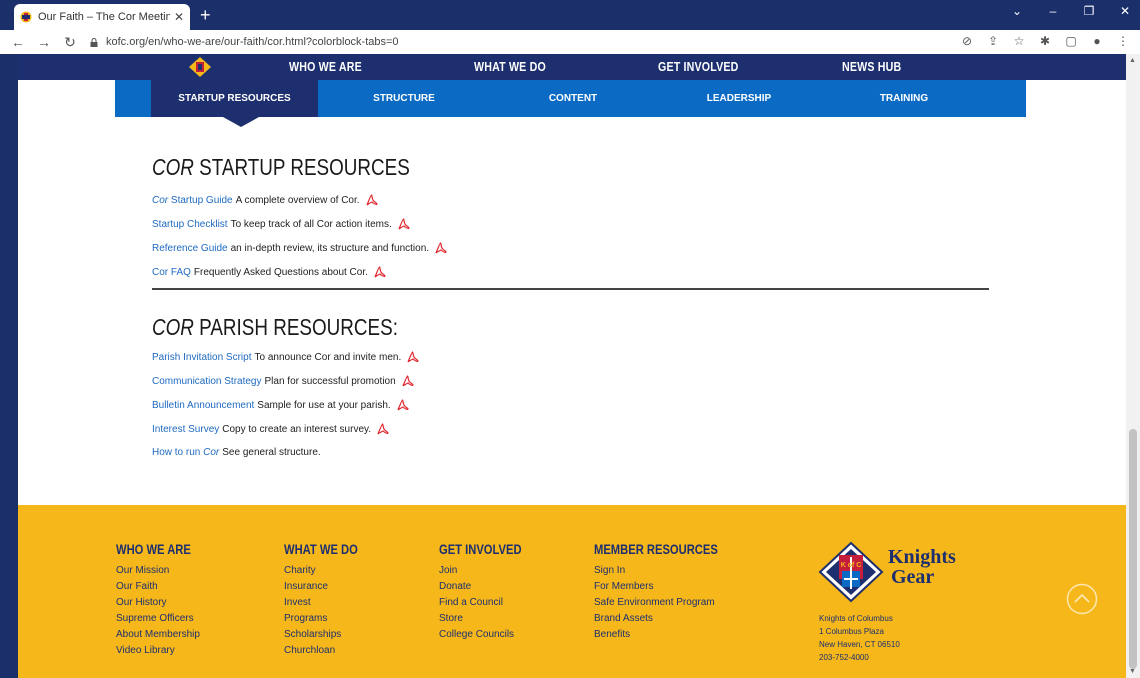 Image resolution: width=1140 pixels, height=678 pixels. What do you see at coordinates (671, 603) in the screenshot?
I see `footer-link: Safe Environment Program` at bounding box center [671, 603].